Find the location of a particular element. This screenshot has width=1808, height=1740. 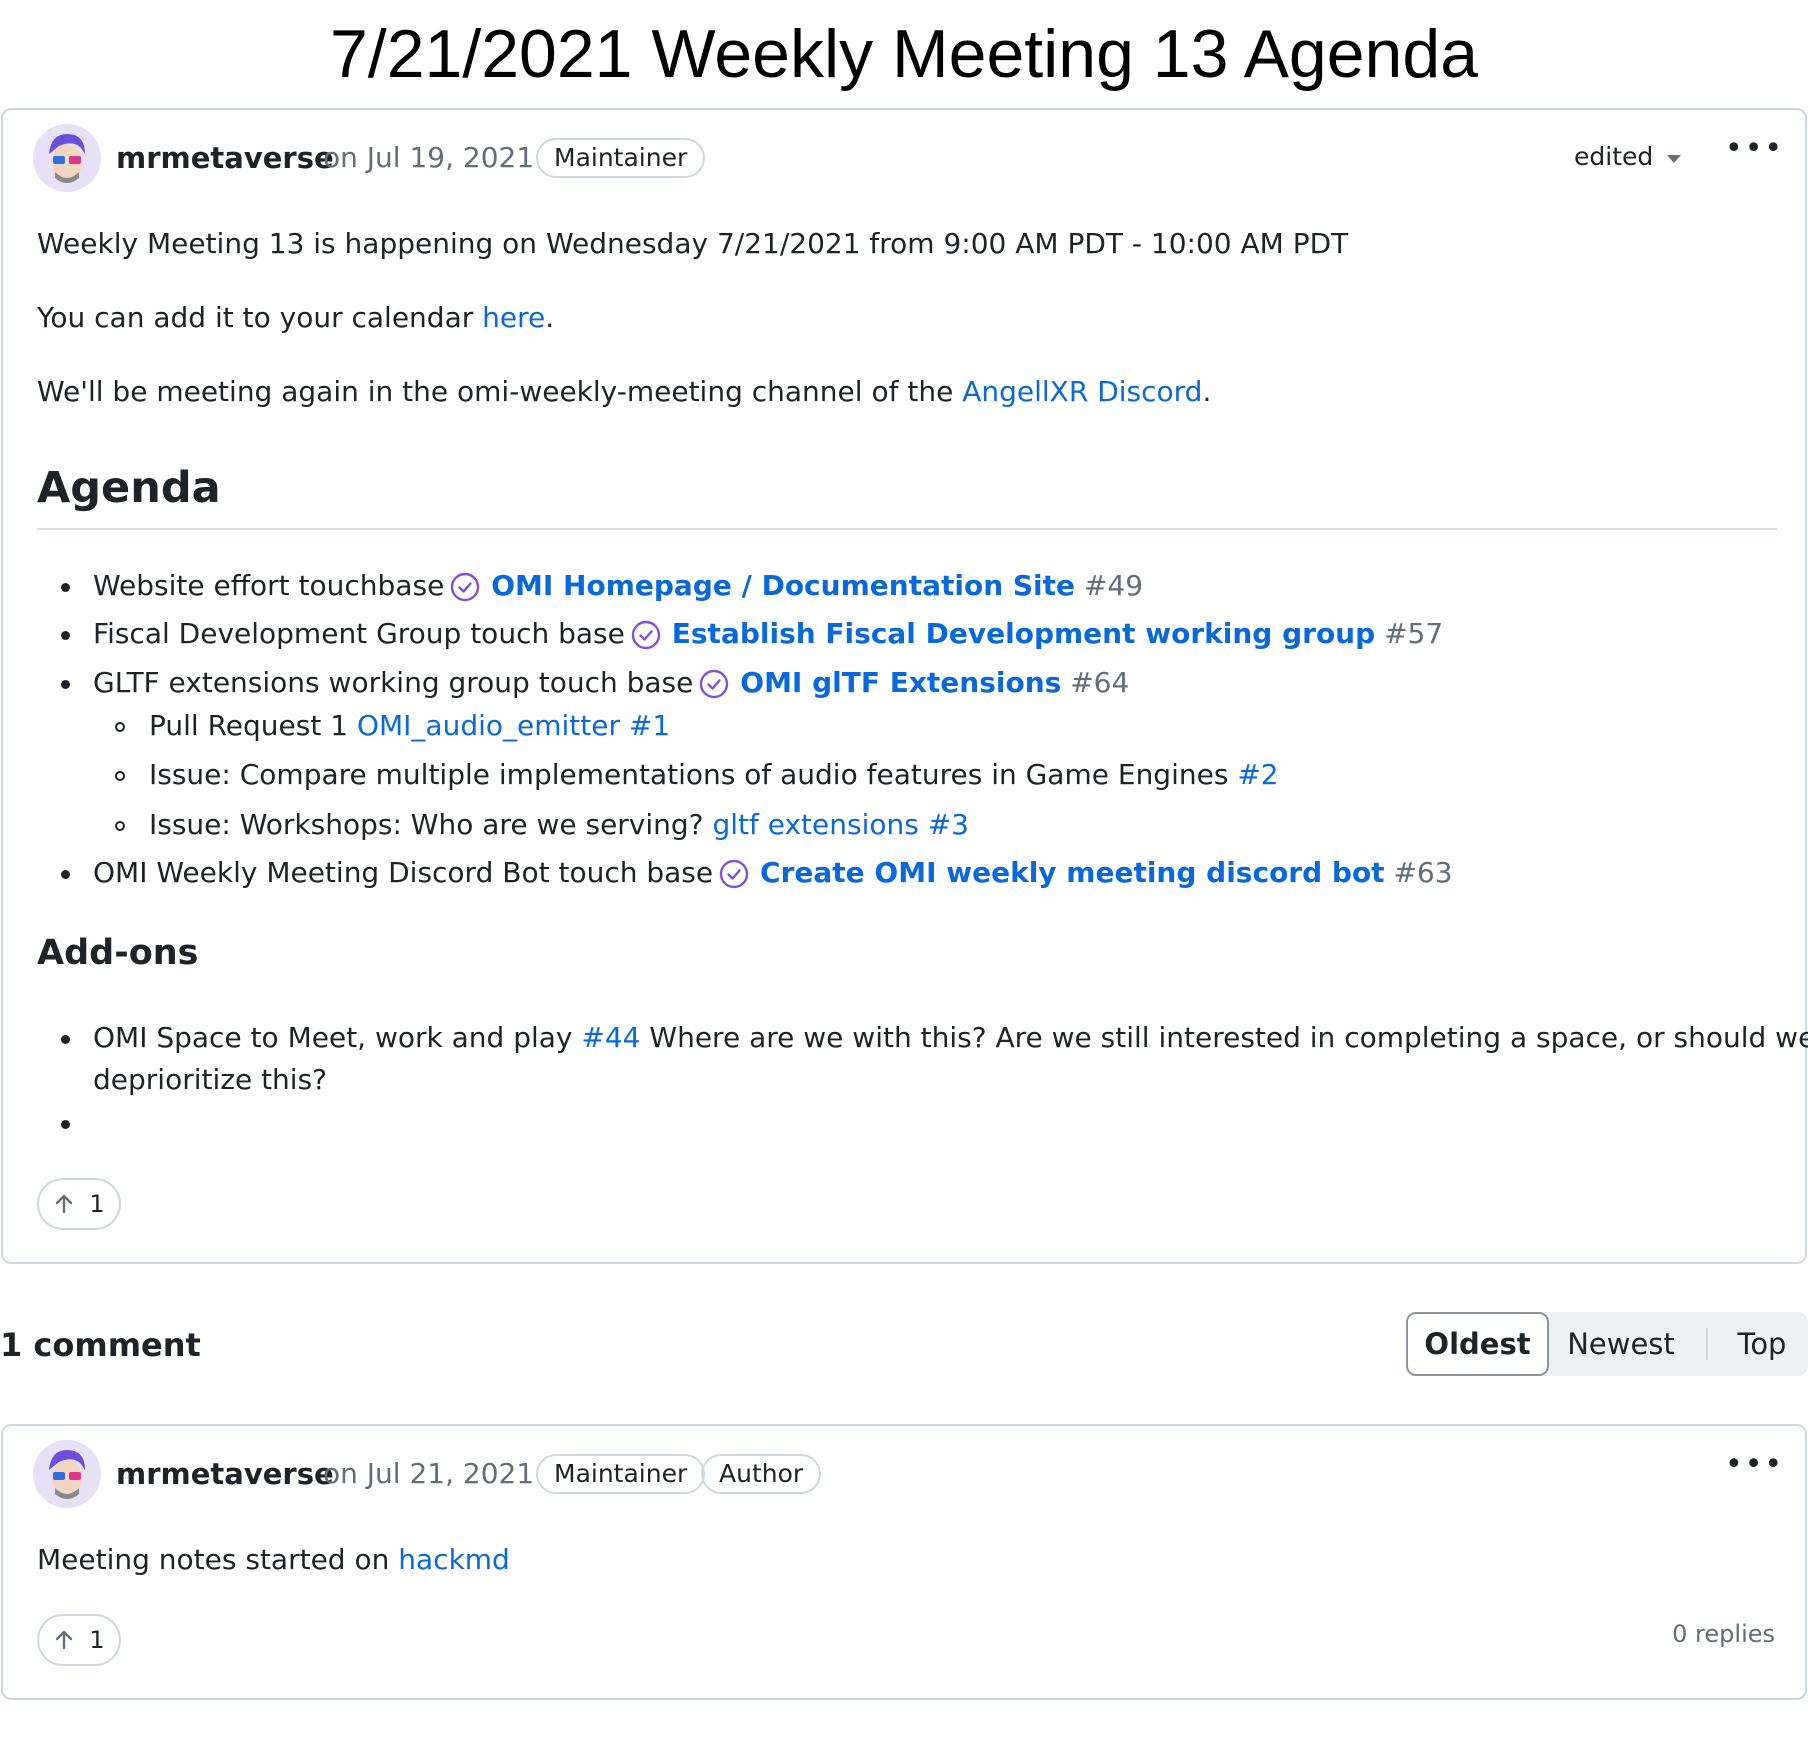

issue-link: OMI Homepage / Documentation Site is located at coordinates (783, 585).